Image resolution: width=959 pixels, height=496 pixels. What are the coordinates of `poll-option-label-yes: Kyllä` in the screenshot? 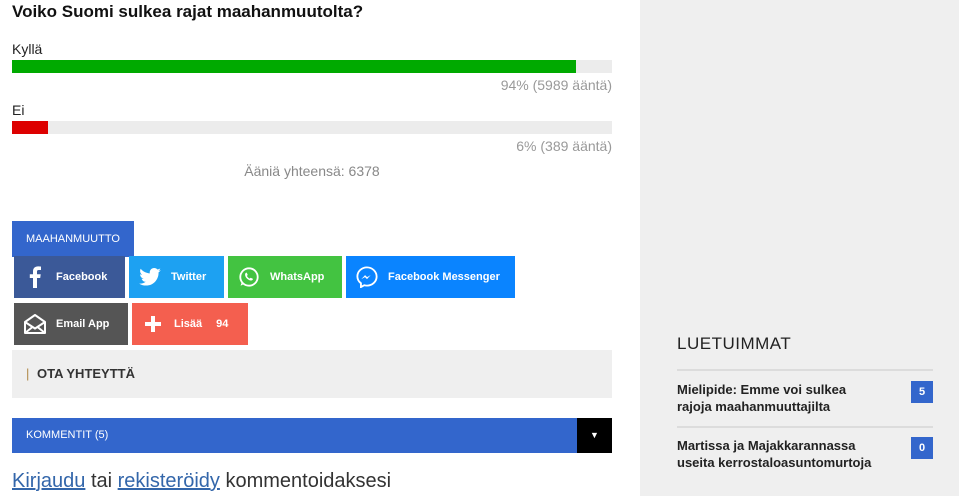 It's located at (27, 49).